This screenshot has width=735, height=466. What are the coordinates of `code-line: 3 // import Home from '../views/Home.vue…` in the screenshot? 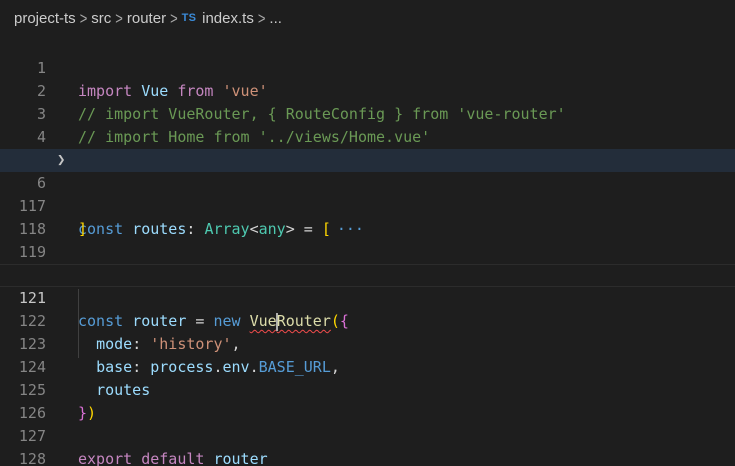 It's located at (367, 113).